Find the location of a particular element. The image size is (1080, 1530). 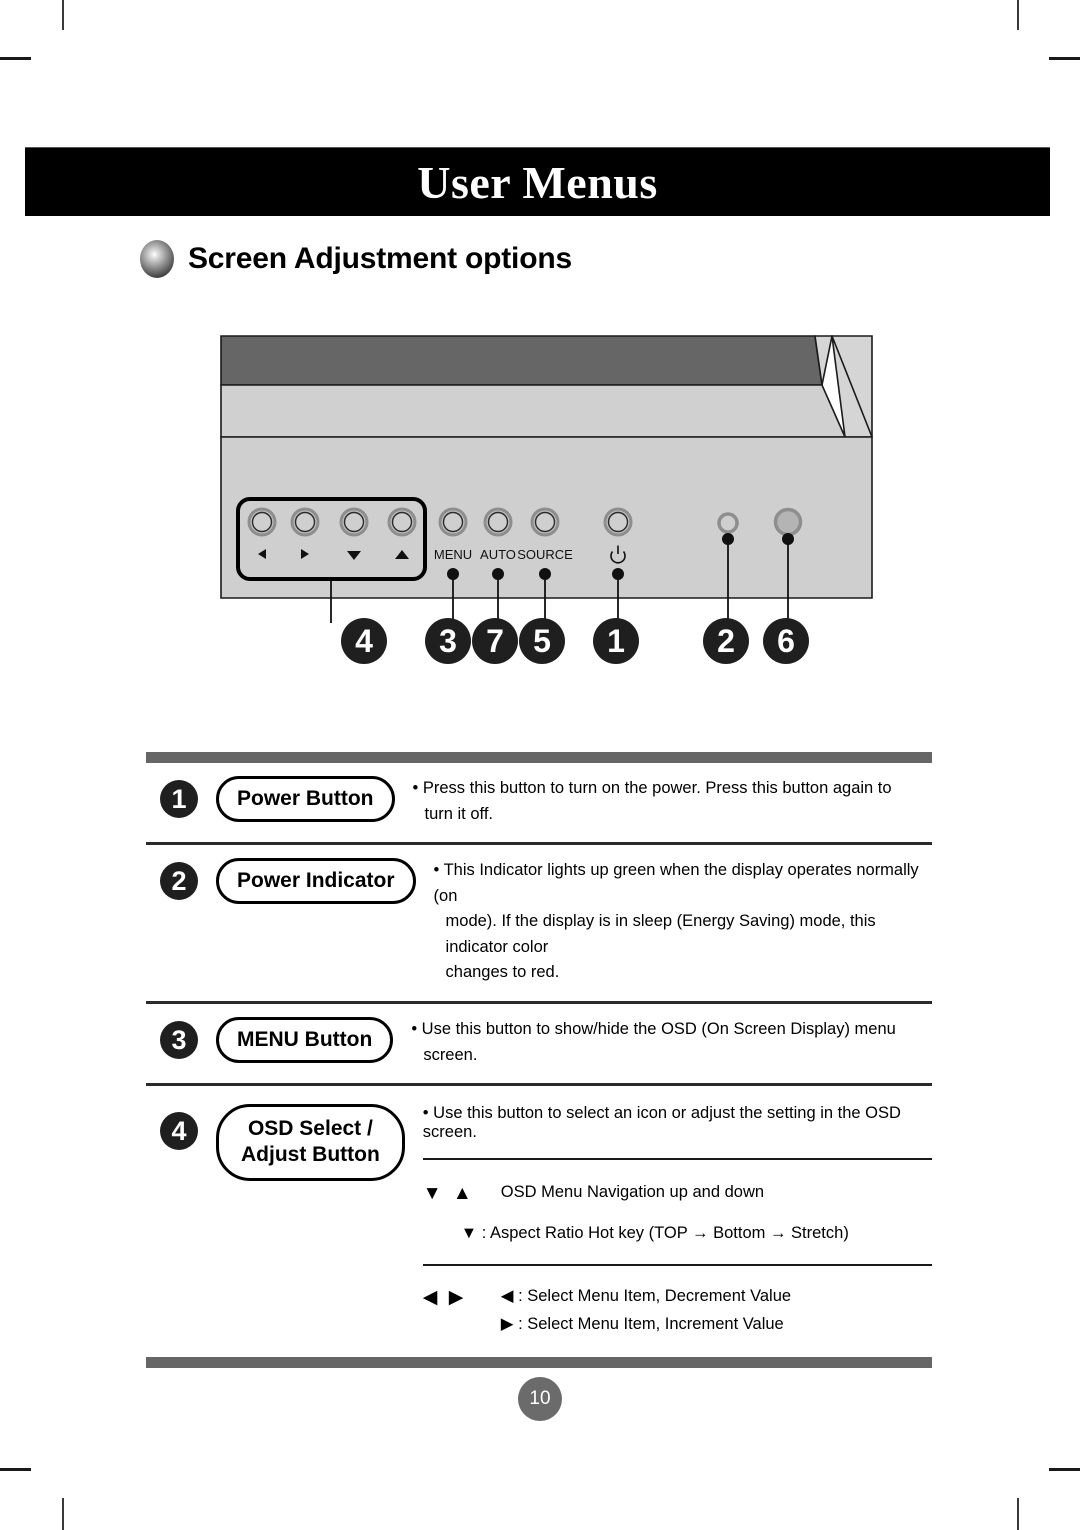

callout-badge-4: 4 is located at coordinates (364, 641).